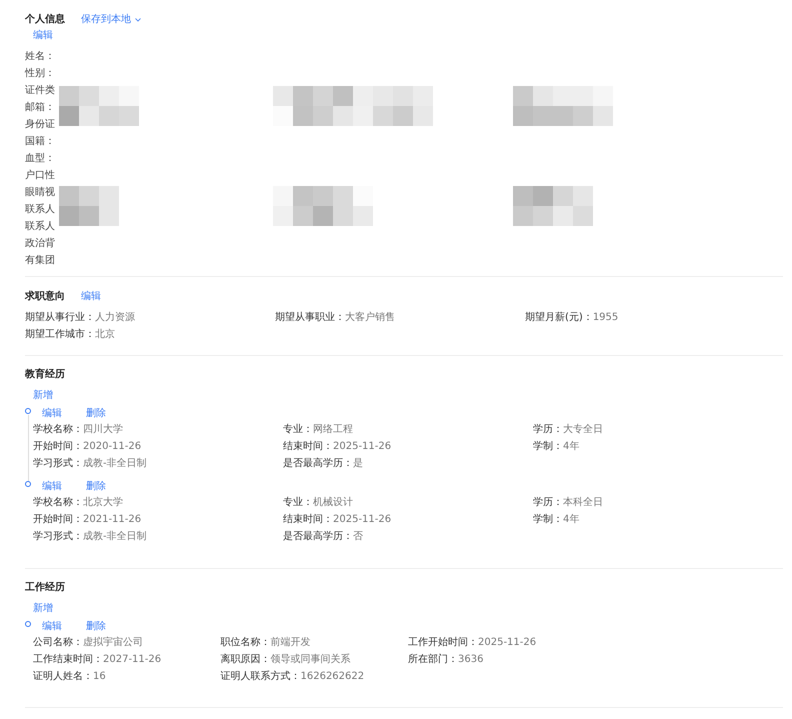 The height and width of the screenshot is (719, 792). I want to click on field-label: 户口性, so click(40, 175).